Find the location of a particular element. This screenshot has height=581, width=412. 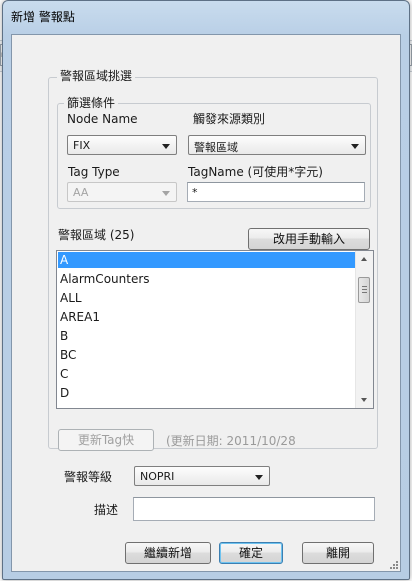

list-item: C is located at coordinates (207, 374).